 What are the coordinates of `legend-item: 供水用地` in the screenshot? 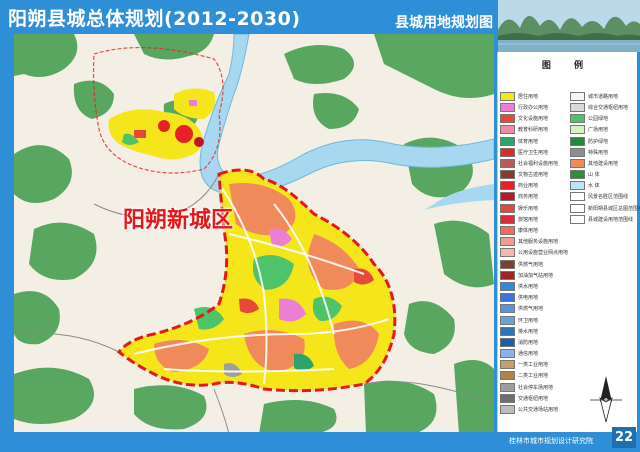 It's located at (535, 286).